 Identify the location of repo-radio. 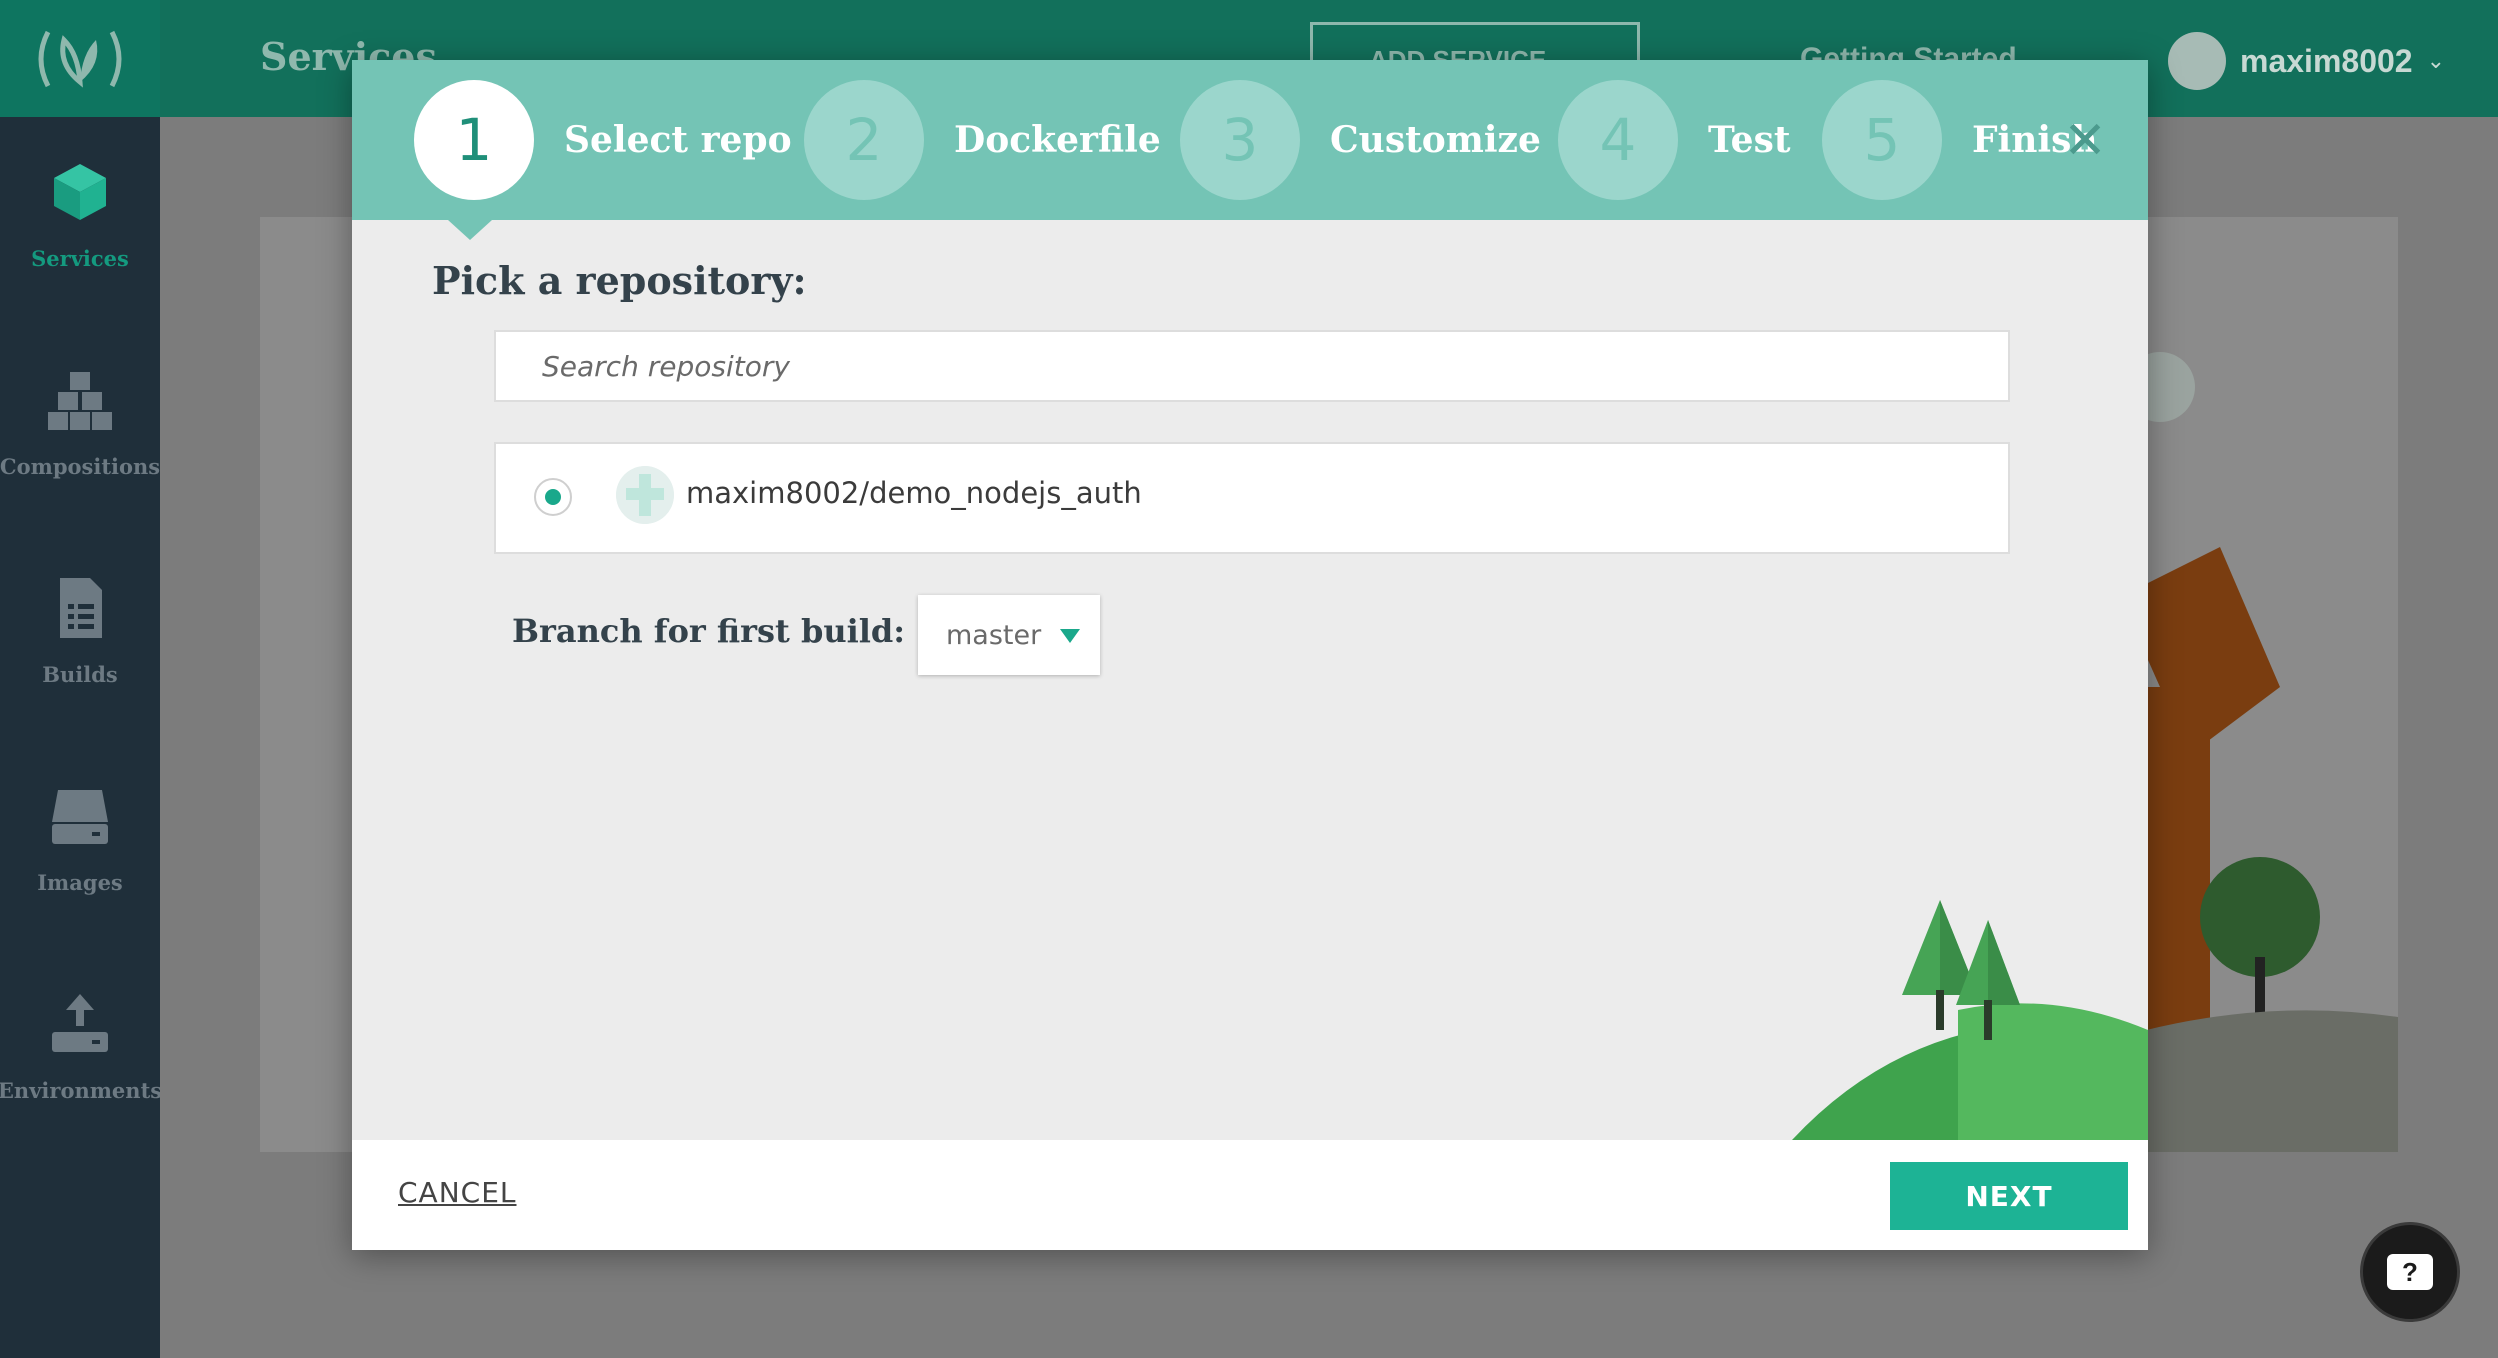
(553, 497).